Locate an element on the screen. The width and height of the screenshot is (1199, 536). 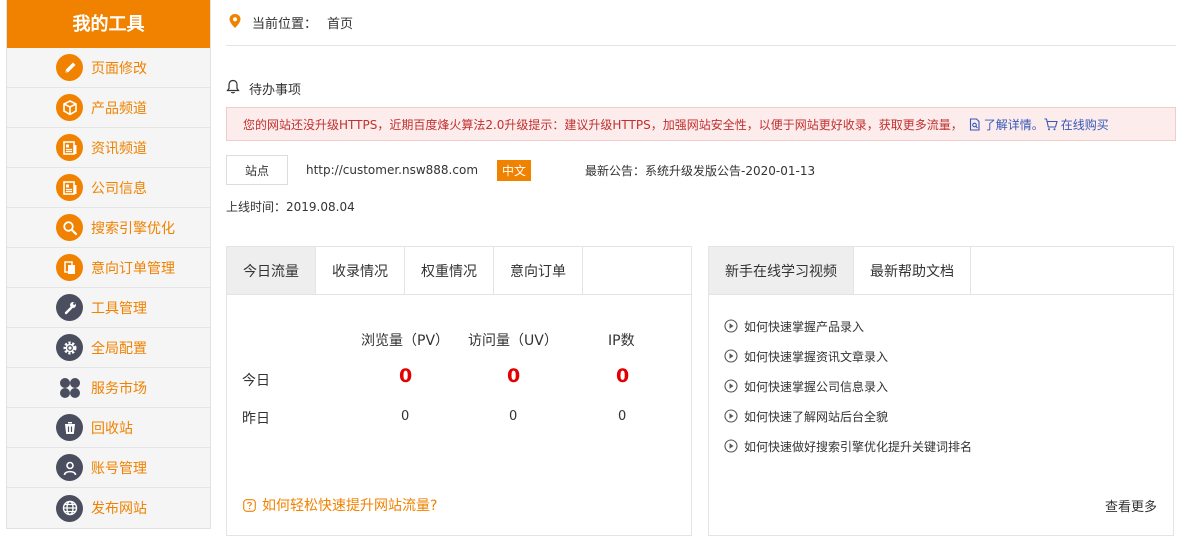
sidebar-item-global-config: 全局配置 is located at coordinates (108, 348).